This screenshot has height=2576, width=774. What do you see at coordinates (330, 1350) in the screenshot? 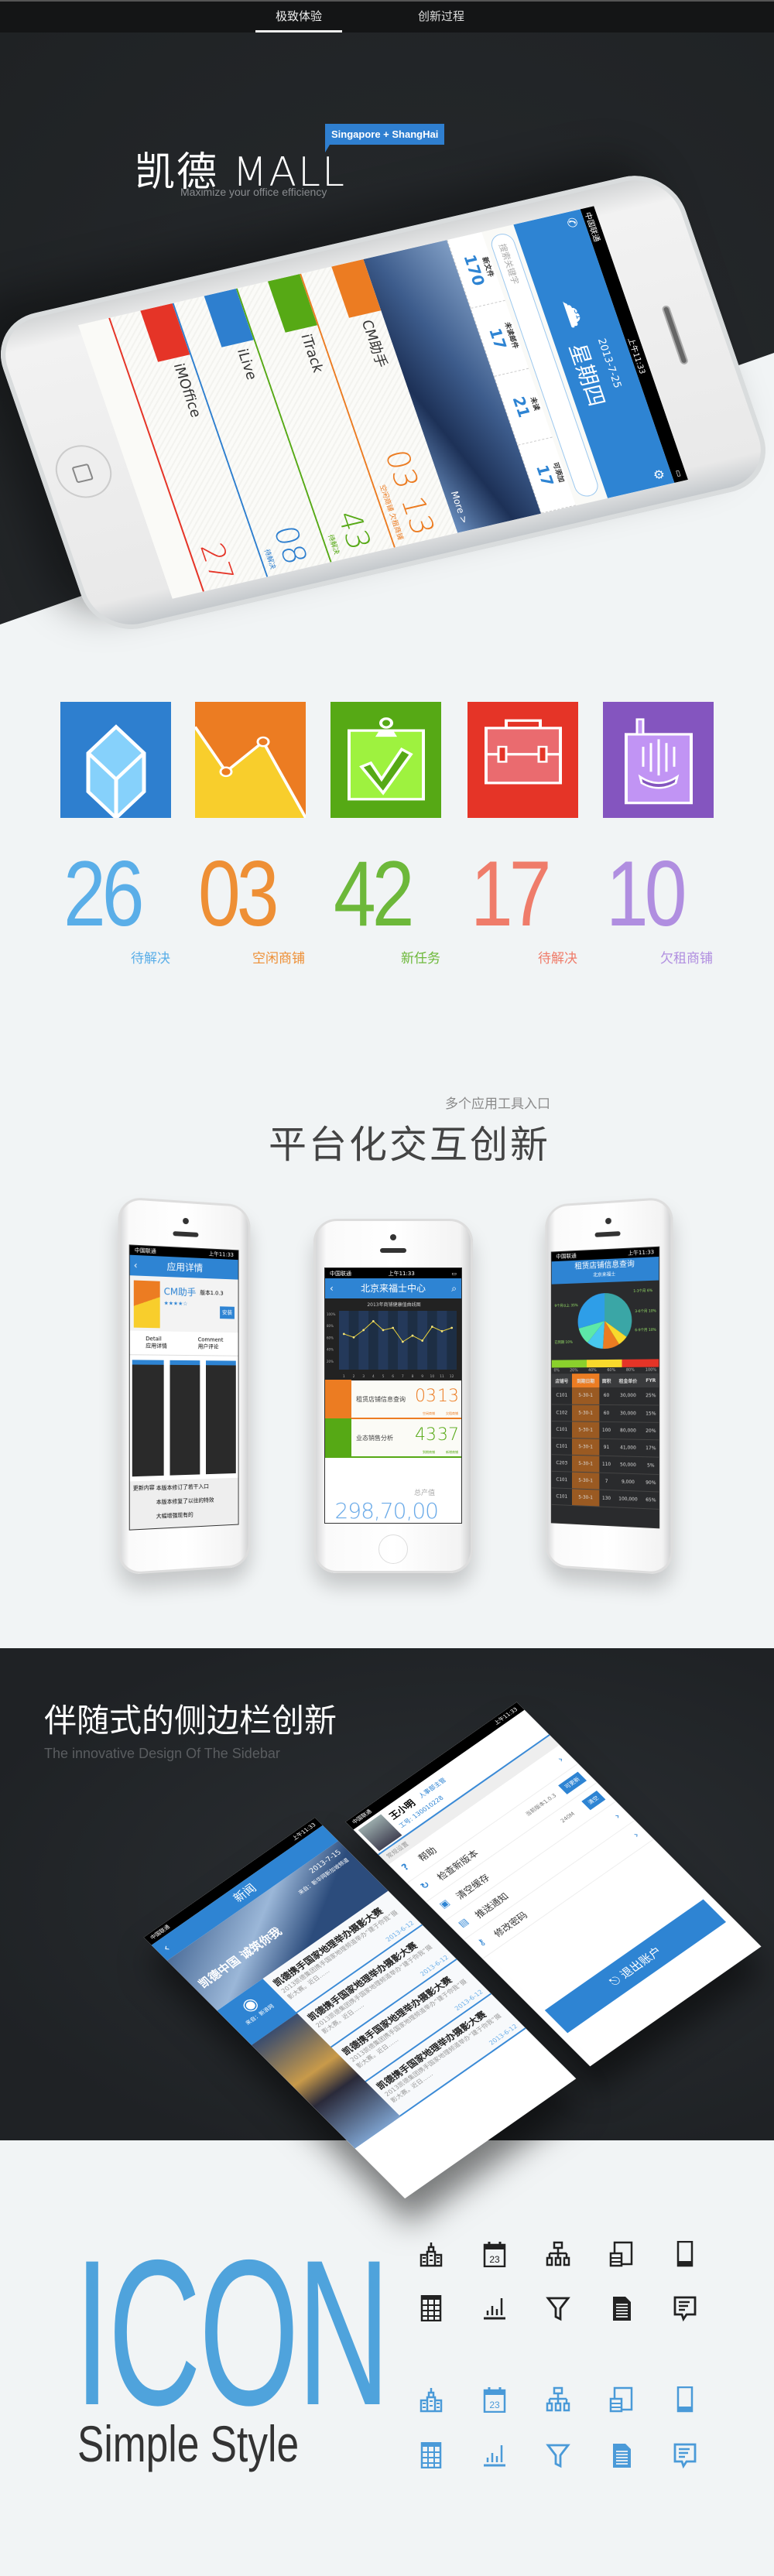
I see `y-tick: 40%` at bounding box center [330, 1350].